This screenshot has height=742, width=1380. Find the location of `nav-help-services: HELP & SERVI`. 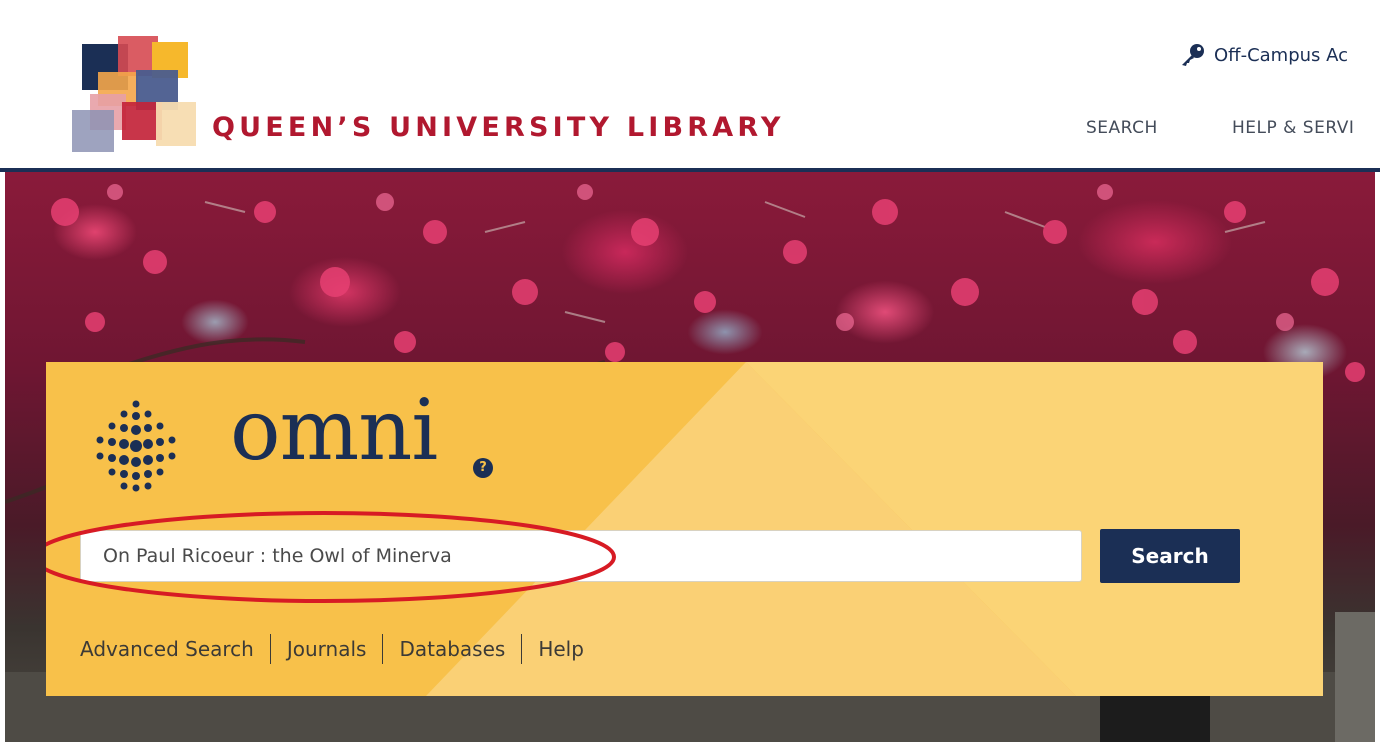

nav-help-services: HELP & SERVI is located at coordinates (1293, 128).